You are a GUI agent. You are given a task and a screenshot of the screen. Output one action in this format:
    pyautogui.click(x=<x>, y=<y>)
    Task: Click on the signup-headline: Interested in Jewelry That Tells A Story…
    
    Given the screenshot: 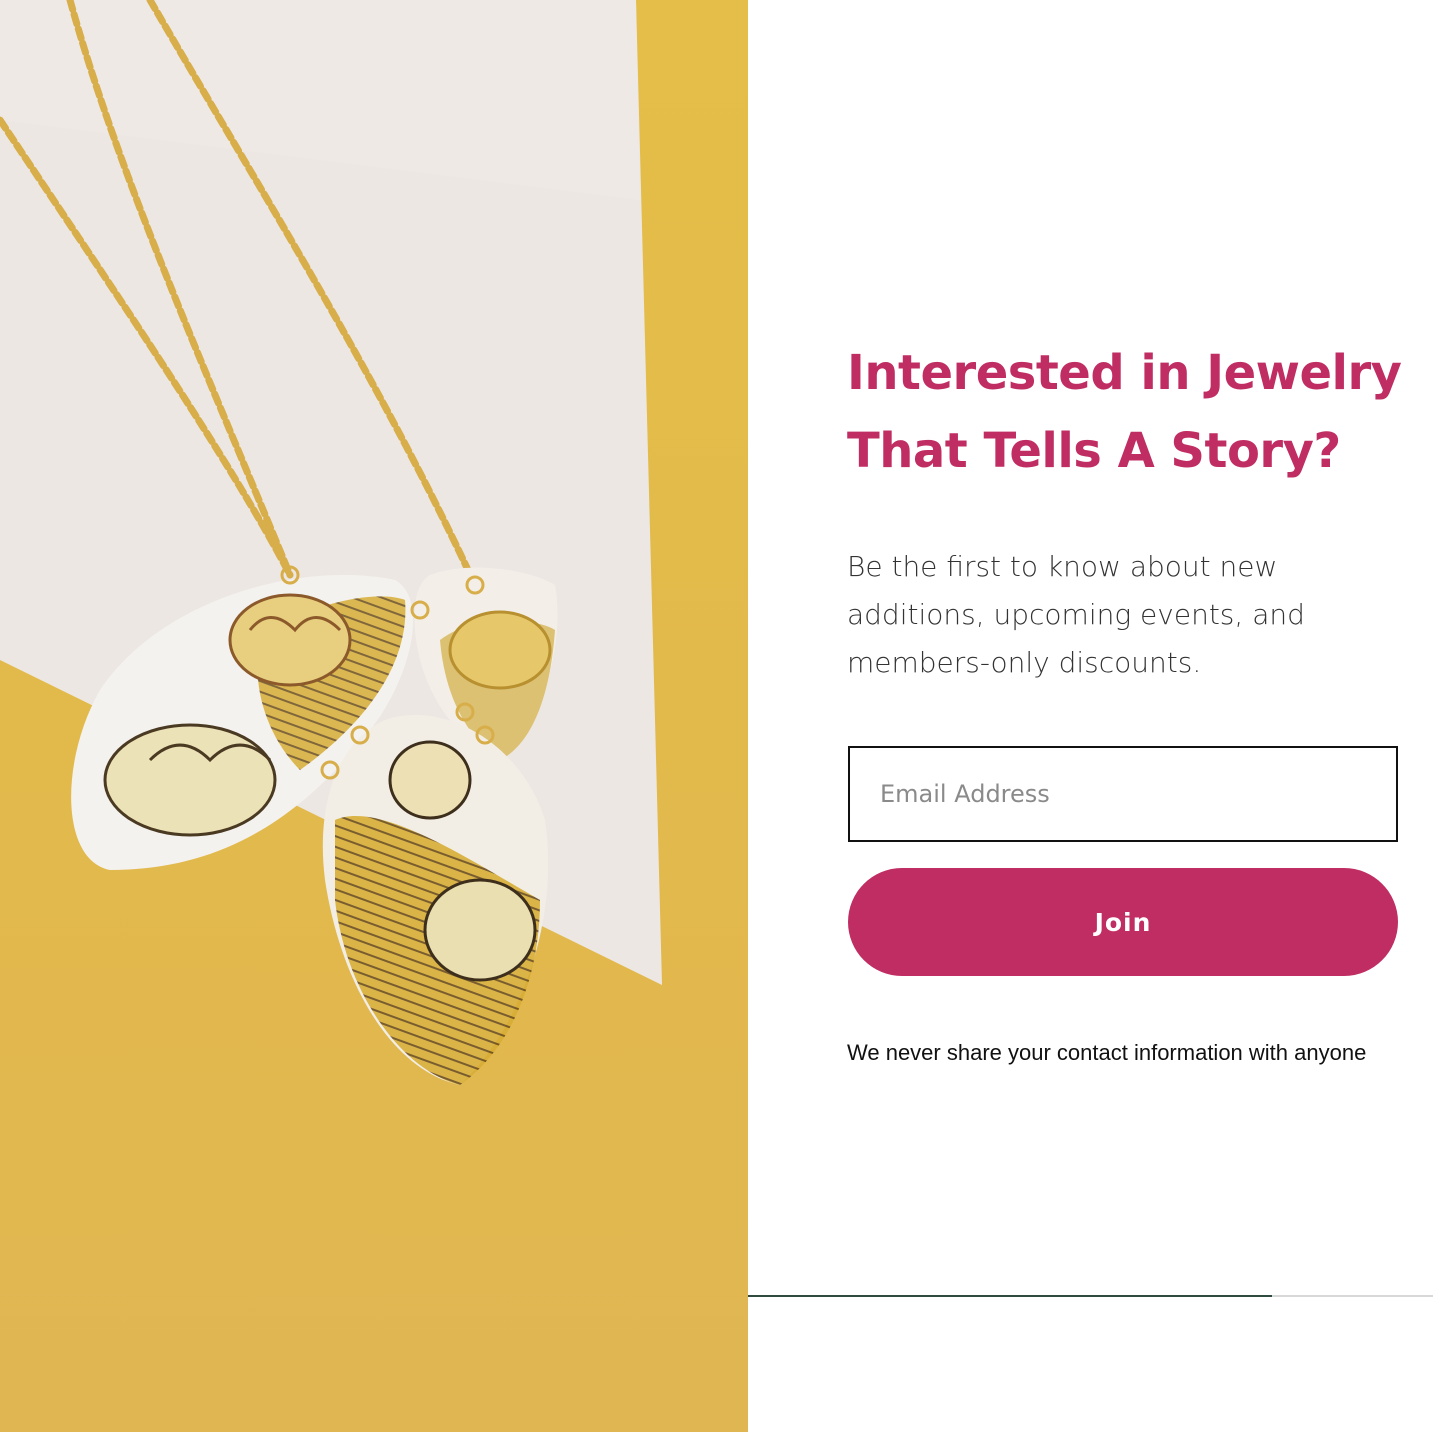 What is the action you would take?
    pyautogui.click(x=1124, y=412)
    